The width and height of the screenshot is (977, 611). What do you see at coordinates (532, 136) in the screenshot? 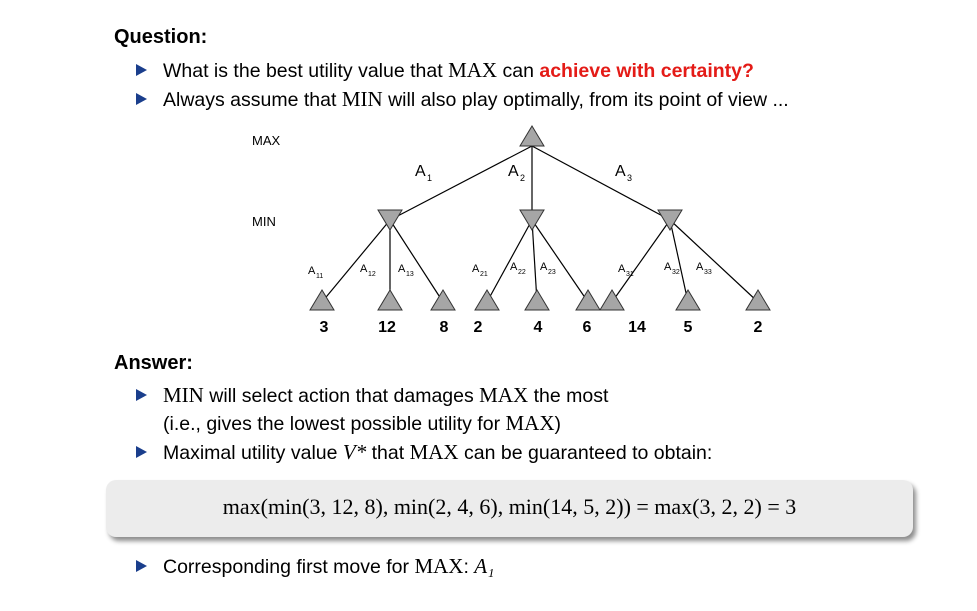
I see `max-node` at bounding box center [532, 136].